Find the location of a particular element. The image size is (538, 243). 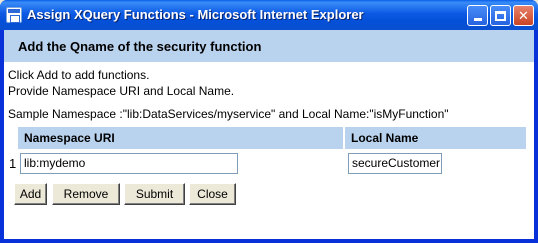

close-icon: ✕ is located at coordinates (523, 15).